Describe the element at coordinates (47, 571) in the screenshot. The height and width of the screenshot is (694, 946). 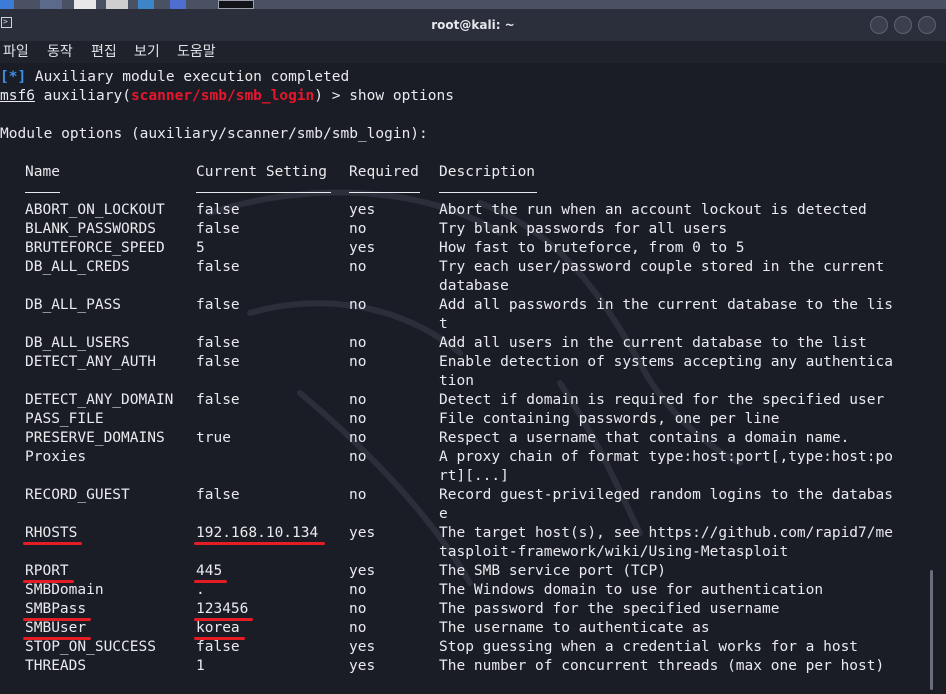
I see `option-name: RPORT` at that location.